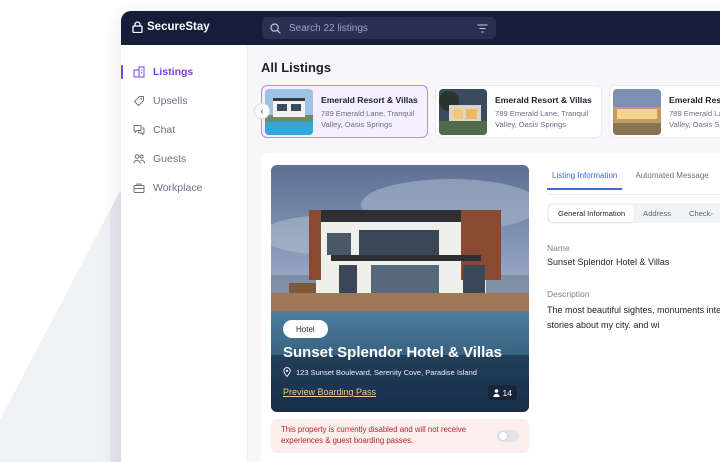 The width and height of the screenshot is (720, 462). I want to click on detail-subtabs: General Information Address Check-, so click(633, 213).